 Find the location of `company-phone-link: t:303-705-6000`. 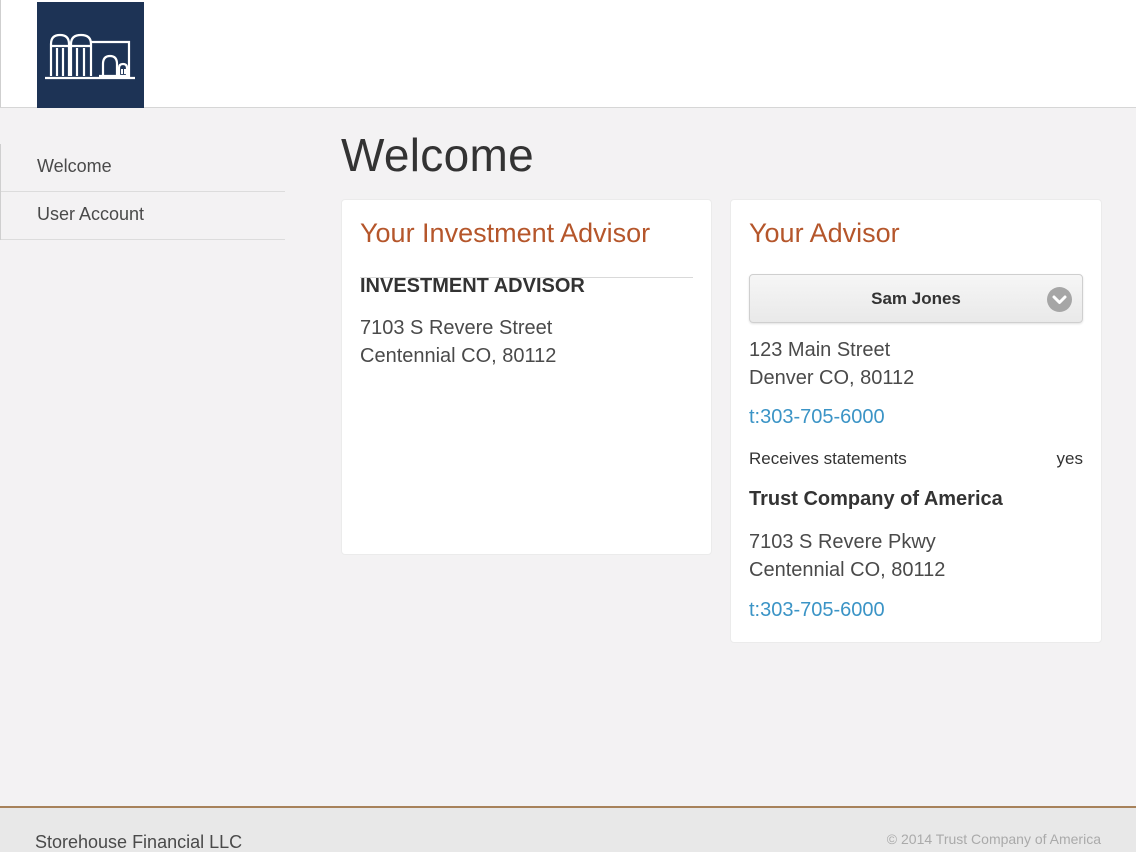

company-phone-link: t:303-705-6000 is located at coordinates (817, 610).